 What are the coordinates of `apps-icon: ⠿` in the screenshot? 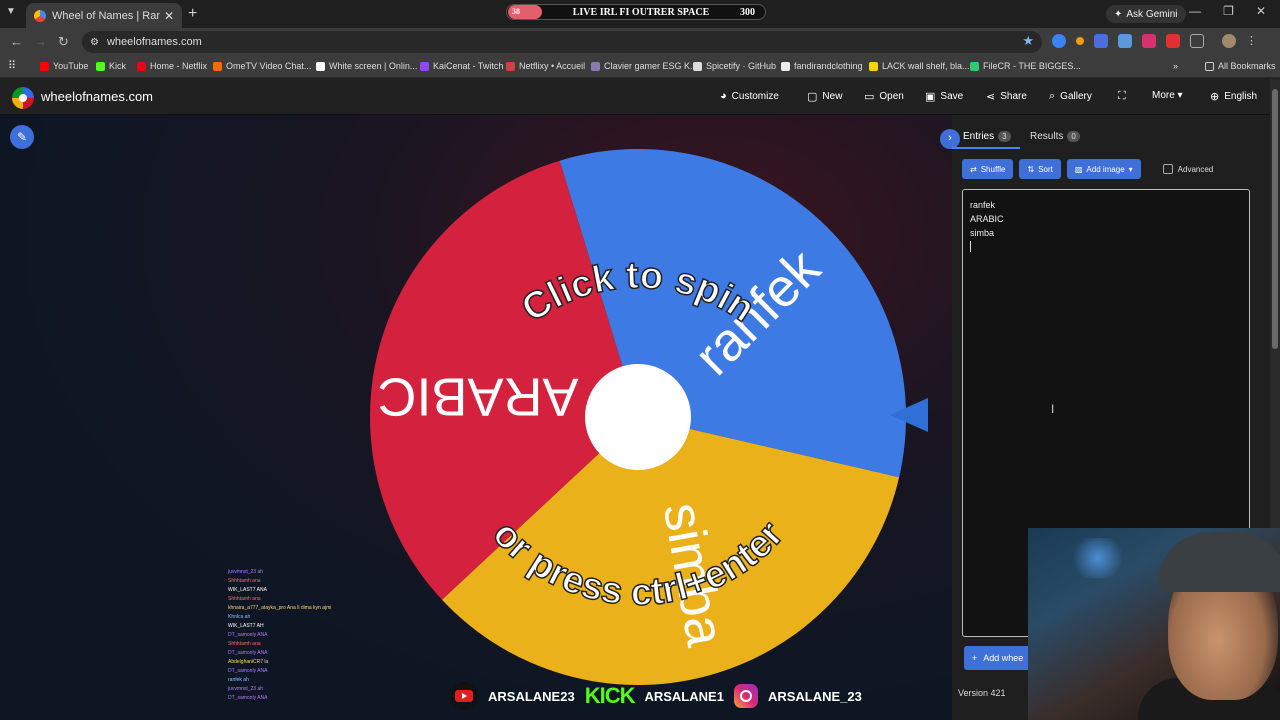 It's located at (12, 65).